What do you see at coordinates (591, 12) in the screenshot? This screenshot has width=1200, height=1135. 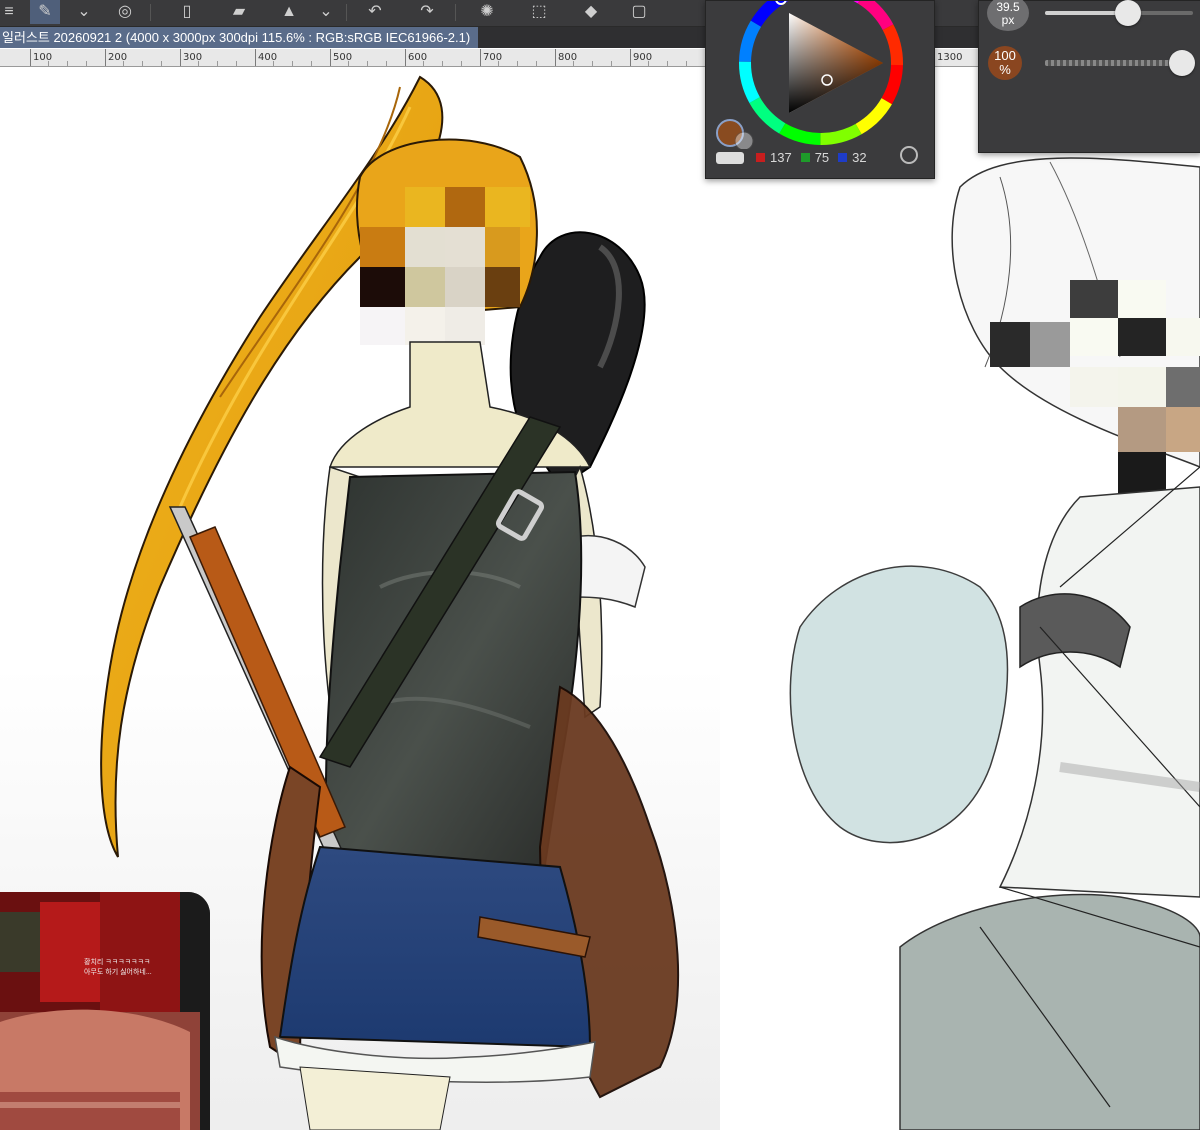 I see `fill-icon: ◆` at bounding box center [591, 12].